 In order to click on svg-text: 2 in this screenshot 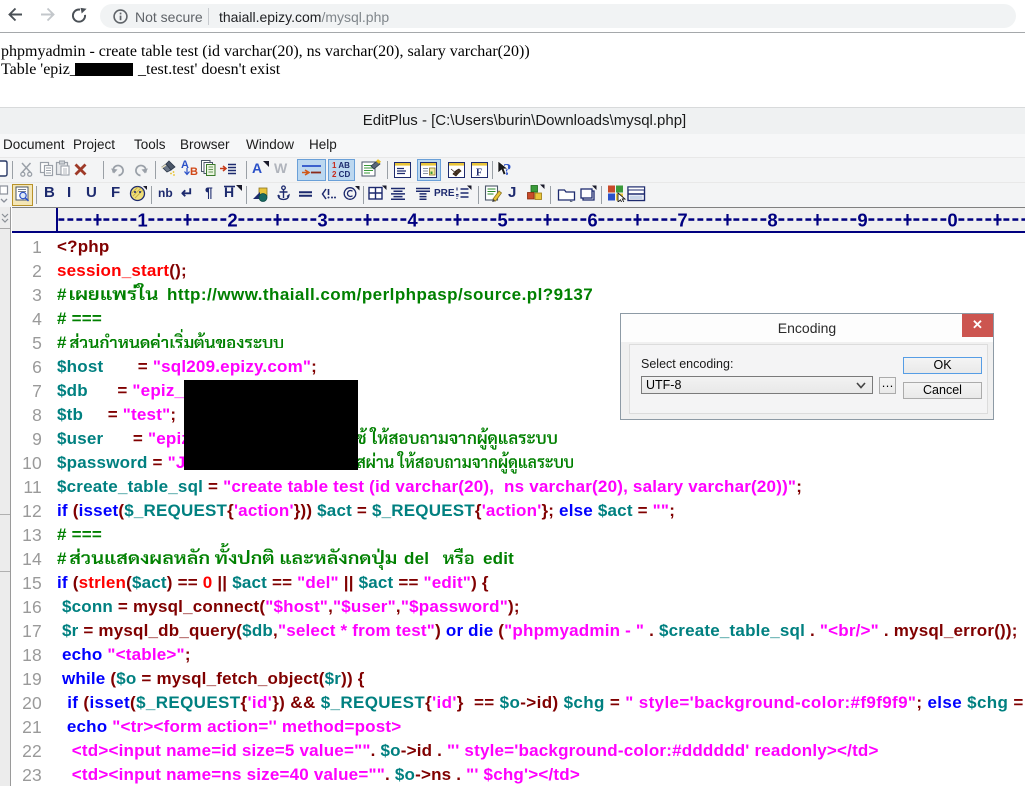, I will do `click(232, 220)`.